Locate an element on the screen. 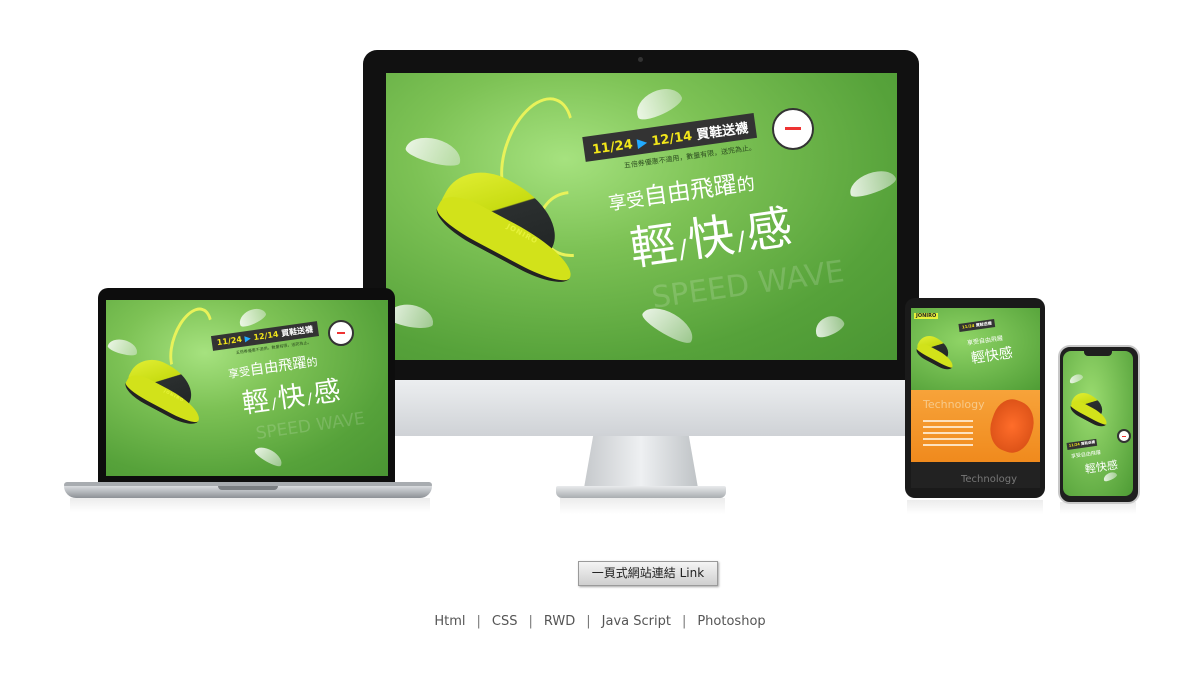 The image size is (1200, 675). skill-javascript: Java Script is located at coordinates (636, 621).